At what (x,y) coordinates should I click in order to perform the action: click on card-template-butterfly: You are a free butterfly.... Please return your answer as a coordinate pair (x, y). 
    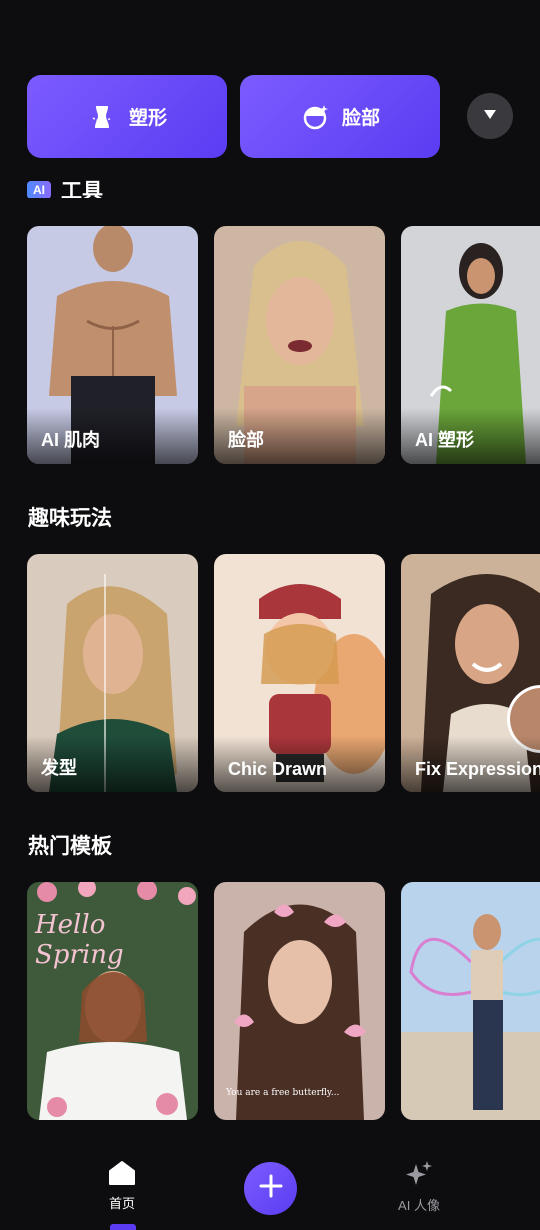
    Looking at the image, I should click on (299, 1001).